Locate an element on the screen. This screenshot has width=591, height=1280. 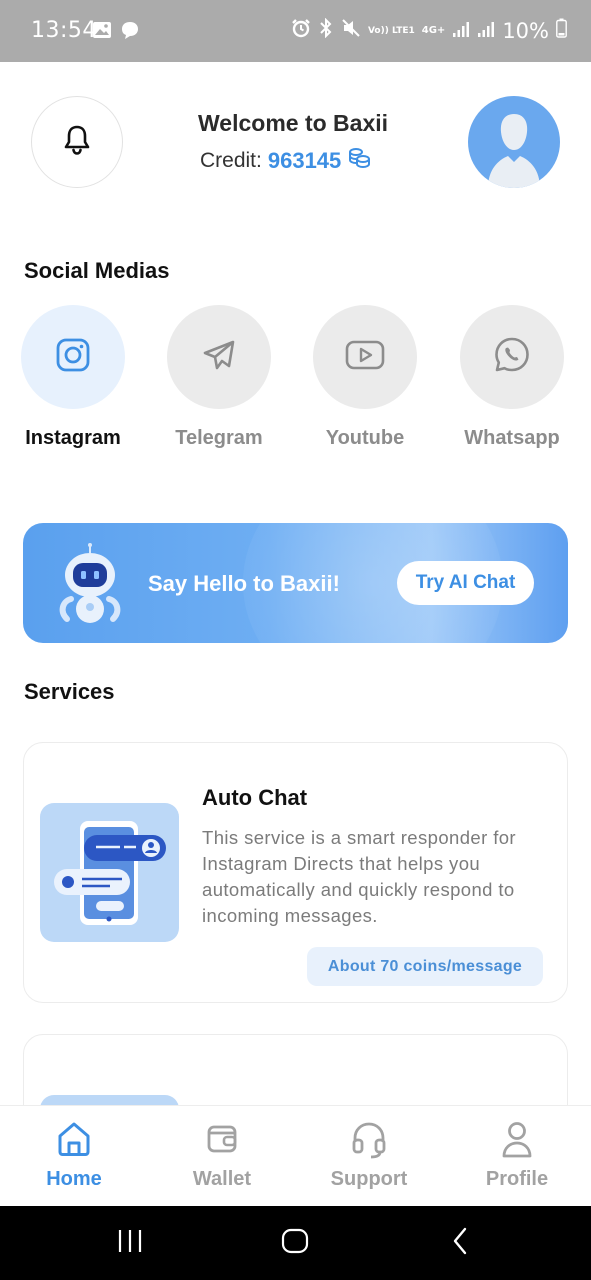
avatar is located at coordinates (514, 142).